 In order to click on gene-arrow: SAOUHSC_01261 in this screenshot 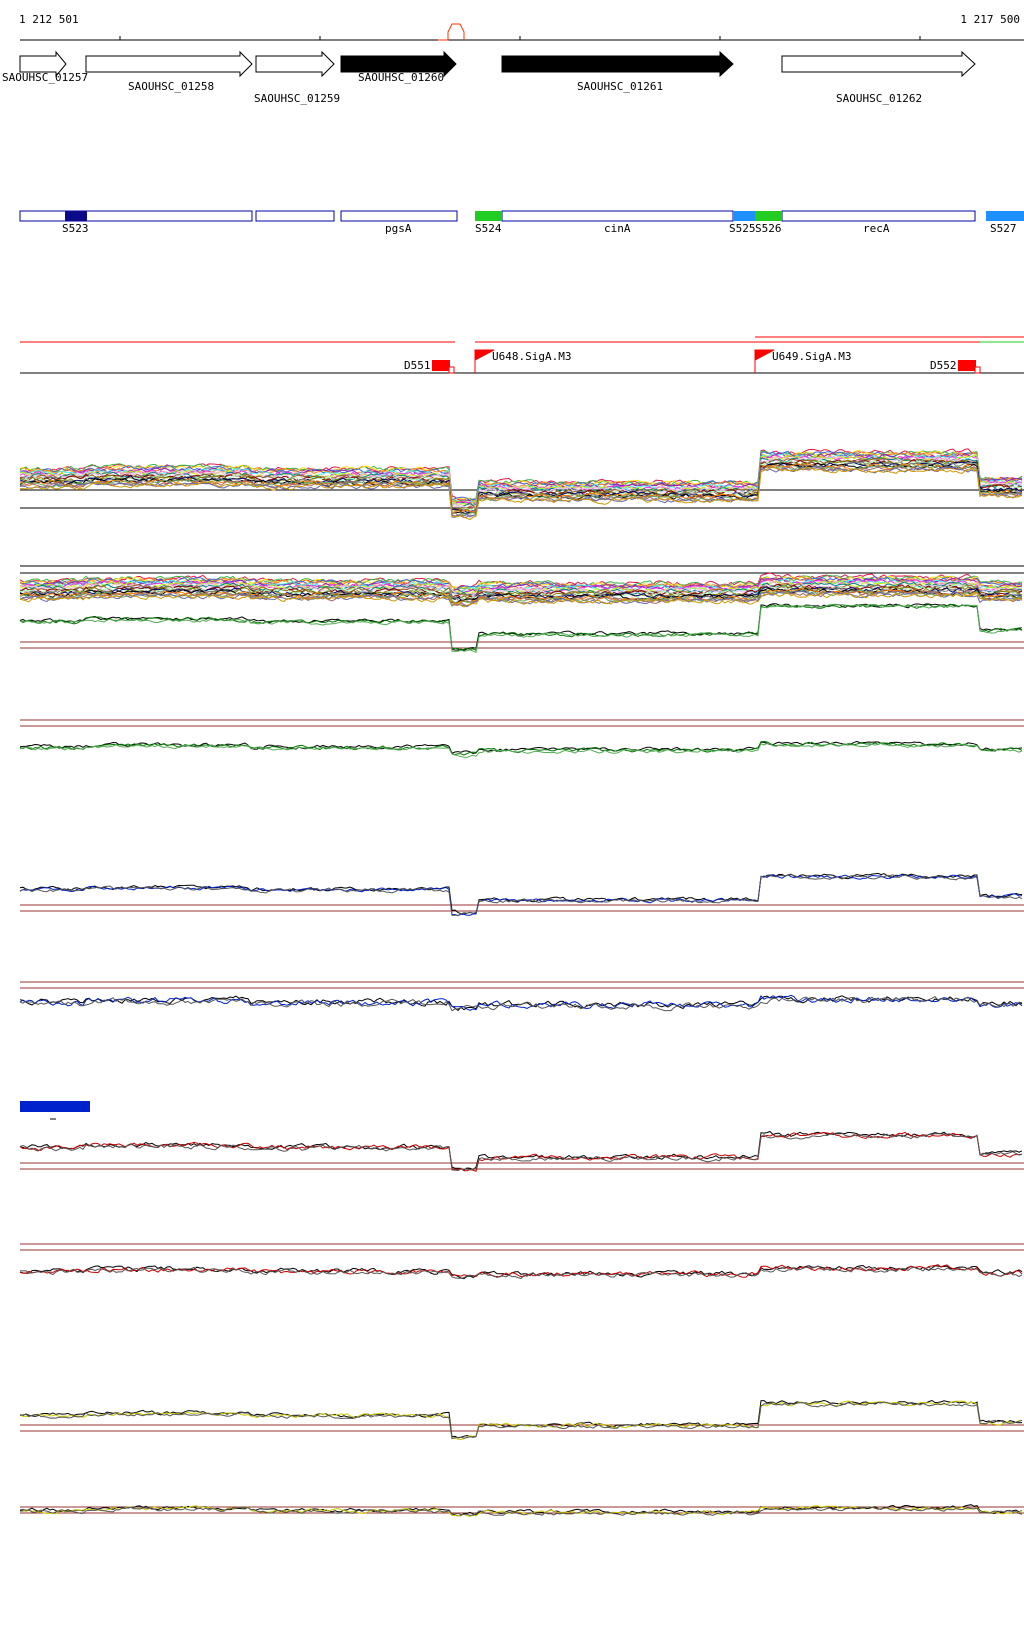, I will do `click(617, 71)`.